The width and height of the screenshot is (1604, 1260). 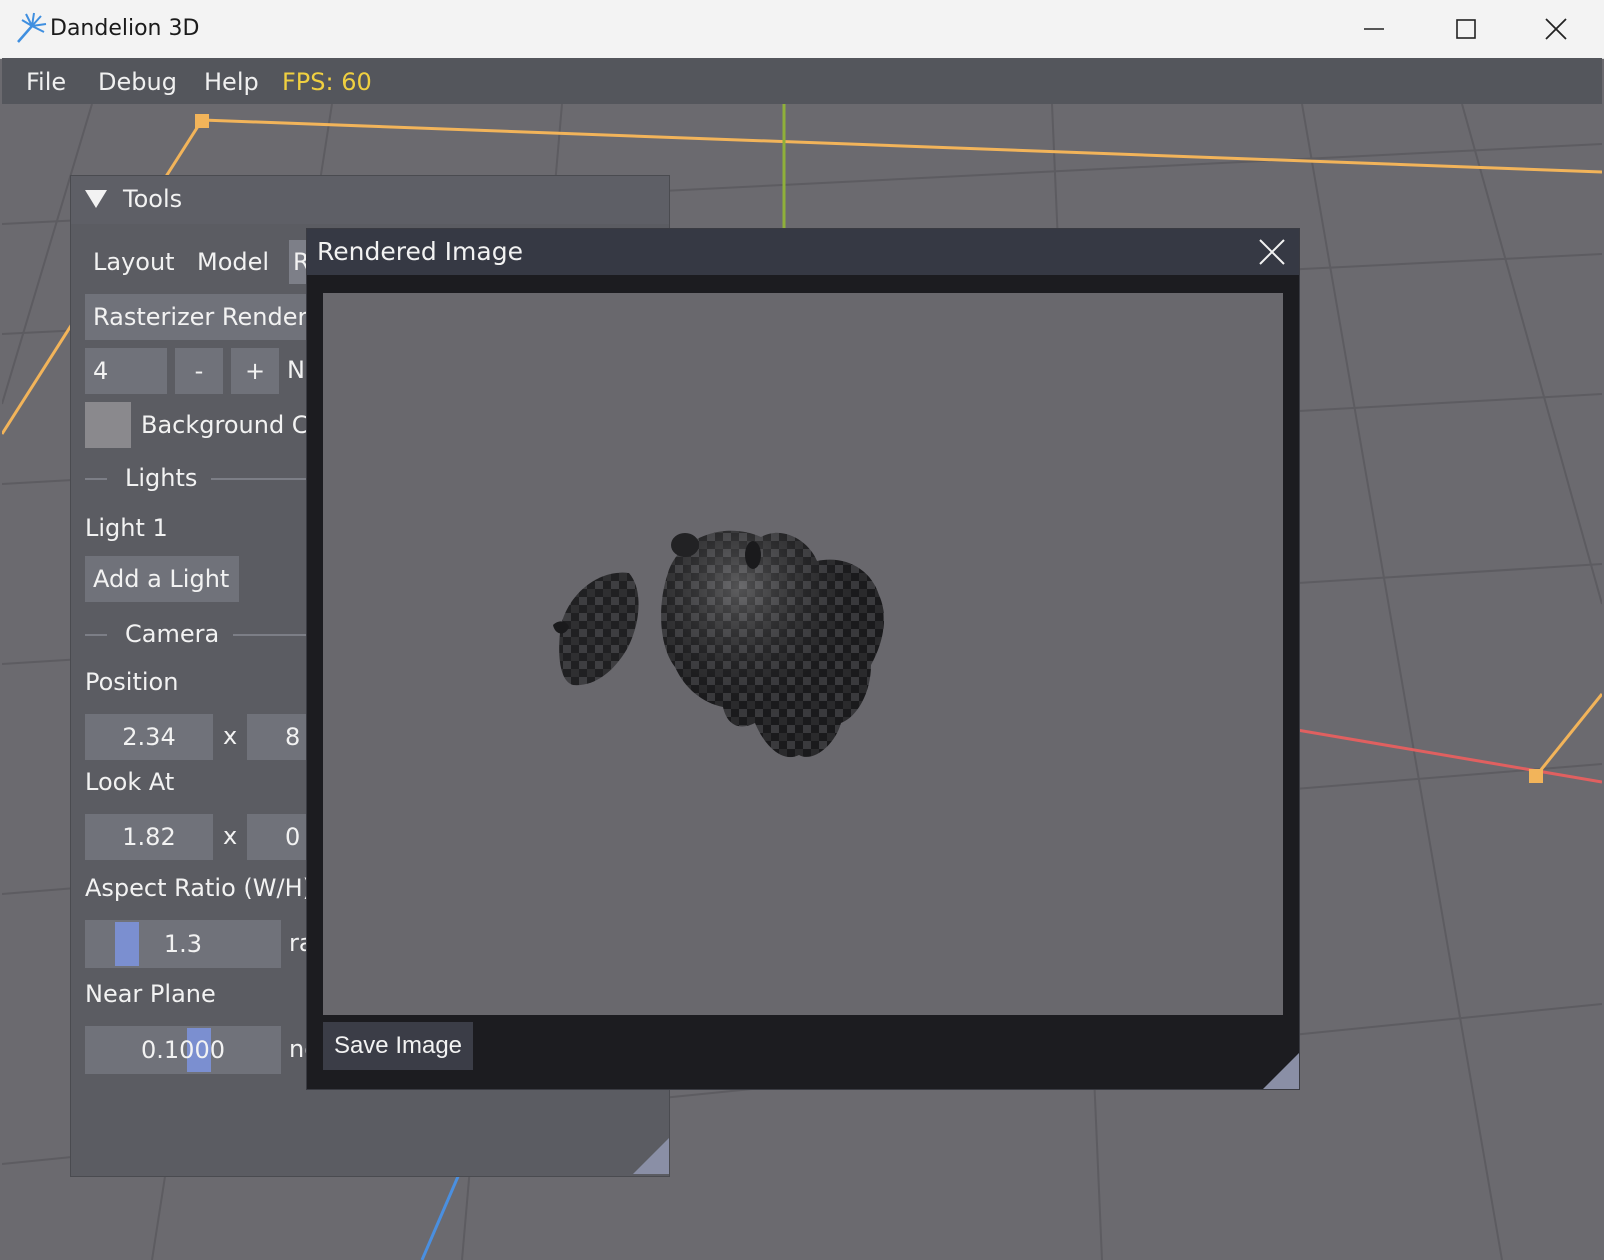 What do you see at coordinates (108, 425) in the screenshot?
I see `background-color-swatch` at bounding box center [108, 425].